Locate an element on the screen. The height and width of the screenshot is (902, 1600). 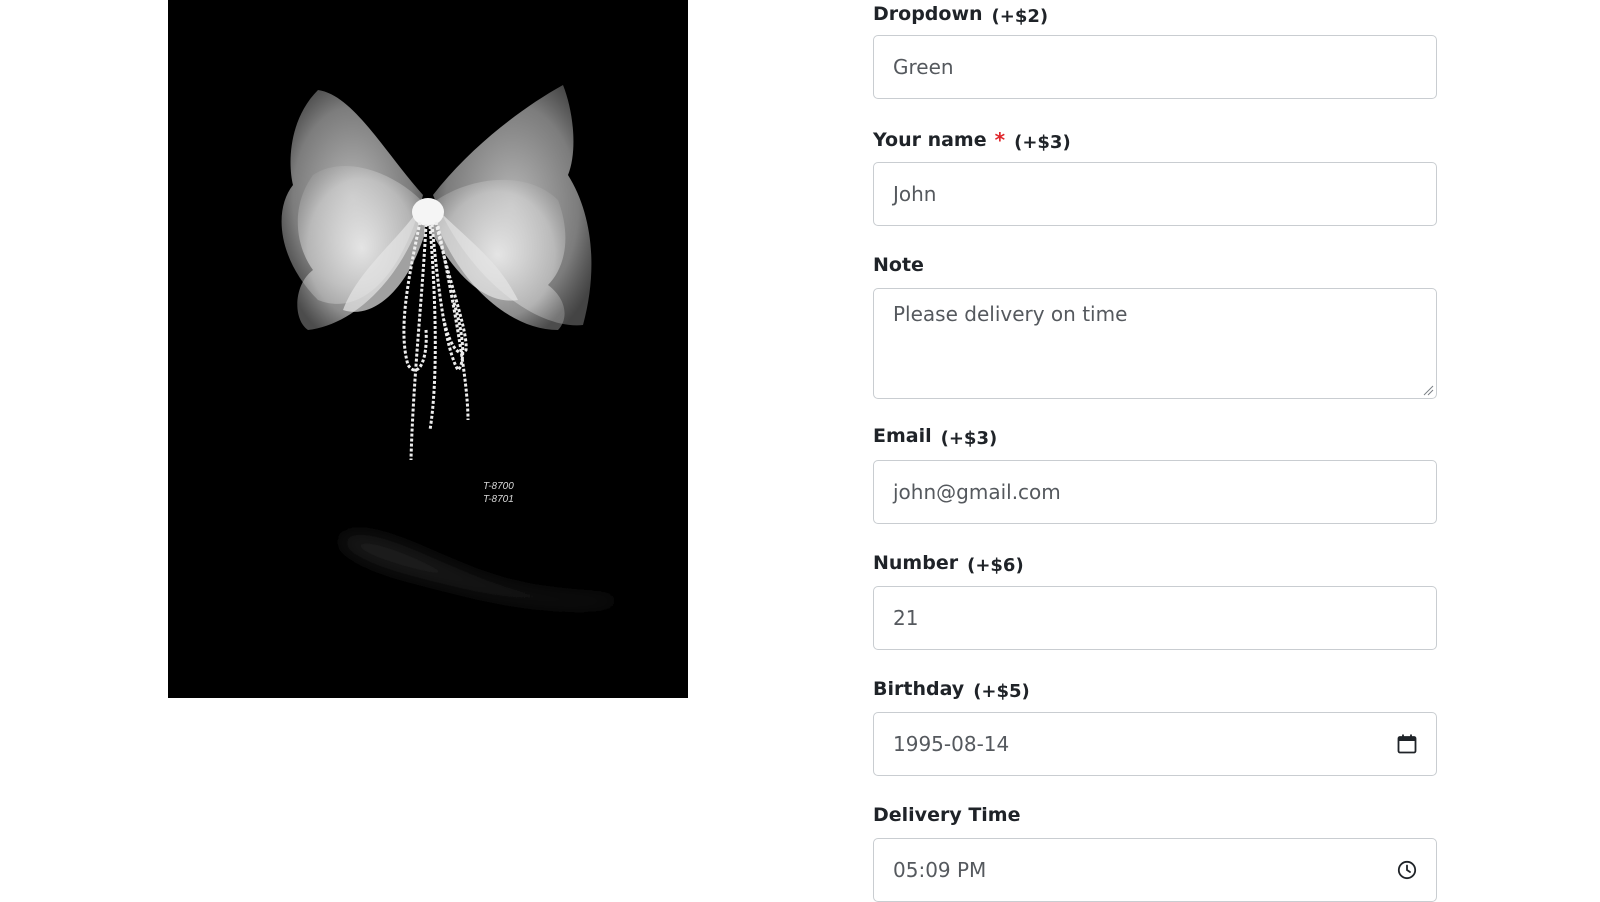
dropdown-label-row: Dropdown (+$2) is located at coordinates (960, 14).